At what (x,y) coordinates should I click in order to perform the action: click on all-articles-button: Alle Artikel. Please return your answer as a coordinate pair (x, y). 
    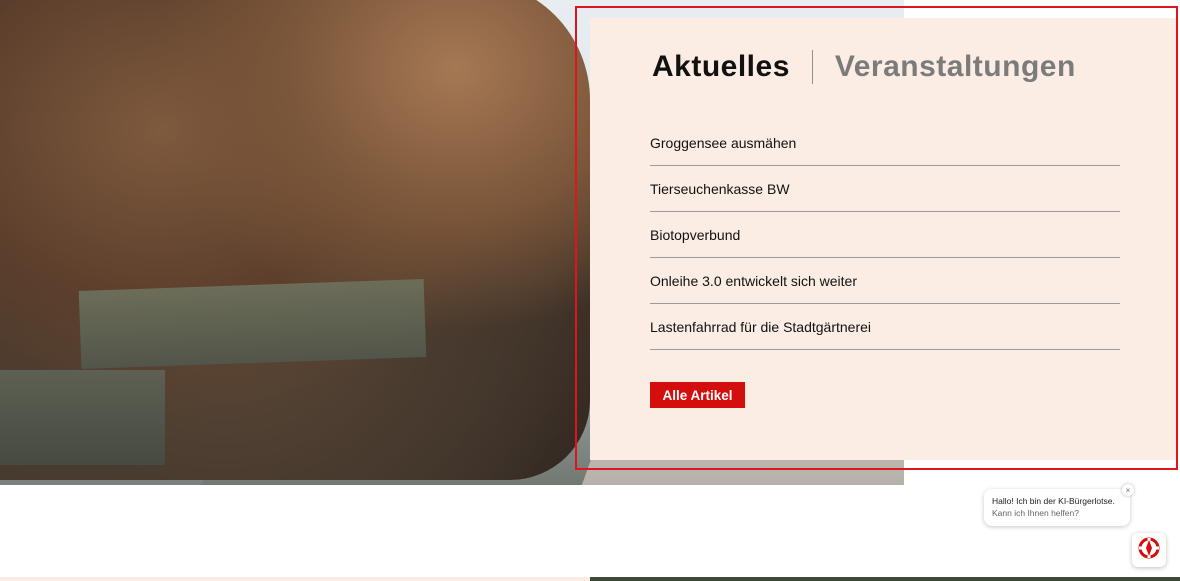
    Looking at the image, I should click on (697, 395).